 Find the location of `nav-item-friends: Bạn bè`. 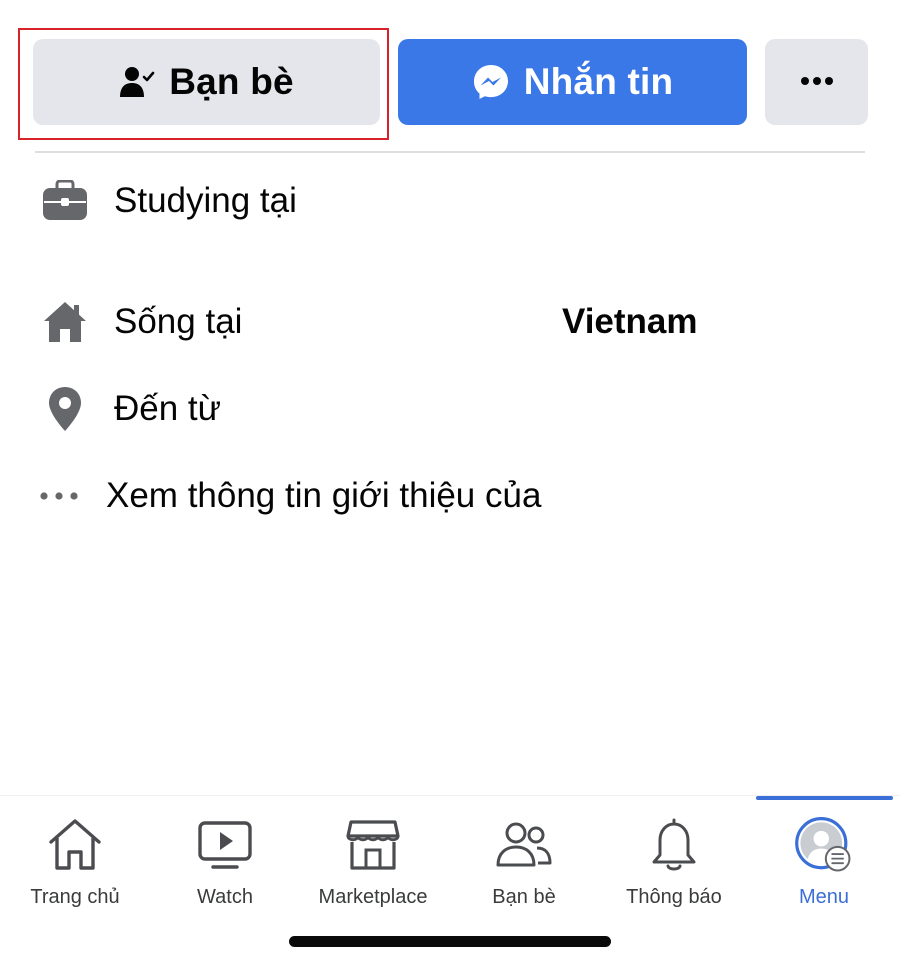

nav-item-friends: Bạn bè is located at coordinates (524, 860).